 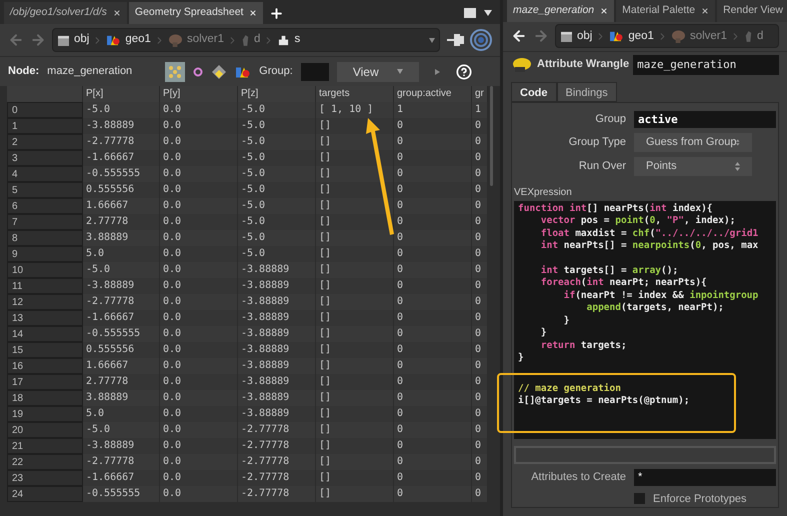 I want to click on row-header: 19, so click(x=45, y=414).